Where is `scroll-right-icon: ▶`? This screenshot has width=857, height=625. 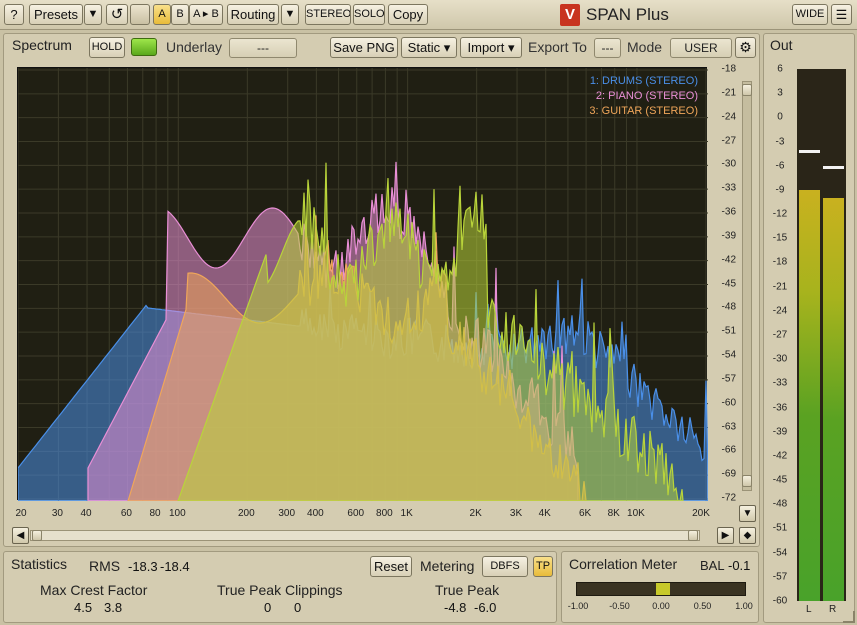 scroll-right-icon: ▶ is located at coordinates (725, 535).